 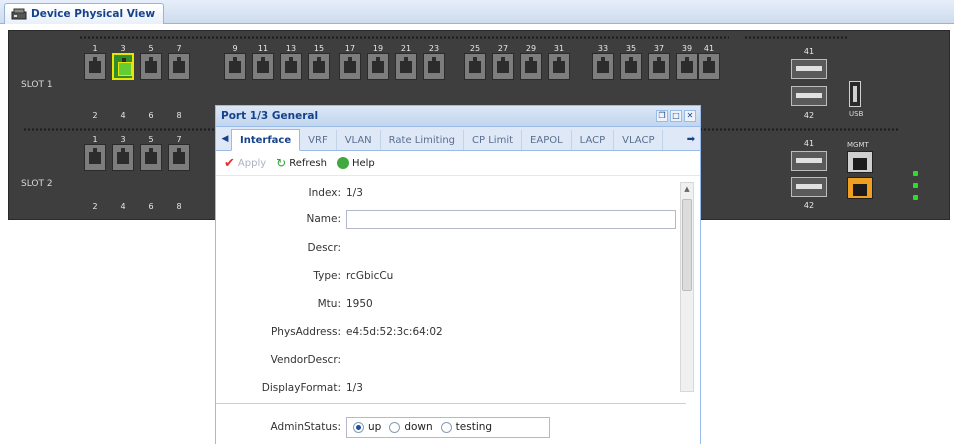 What do you see at coordinates (856, 114) in the screenshot?
I see `usb-label: USB` at bounding box center [856, 114].